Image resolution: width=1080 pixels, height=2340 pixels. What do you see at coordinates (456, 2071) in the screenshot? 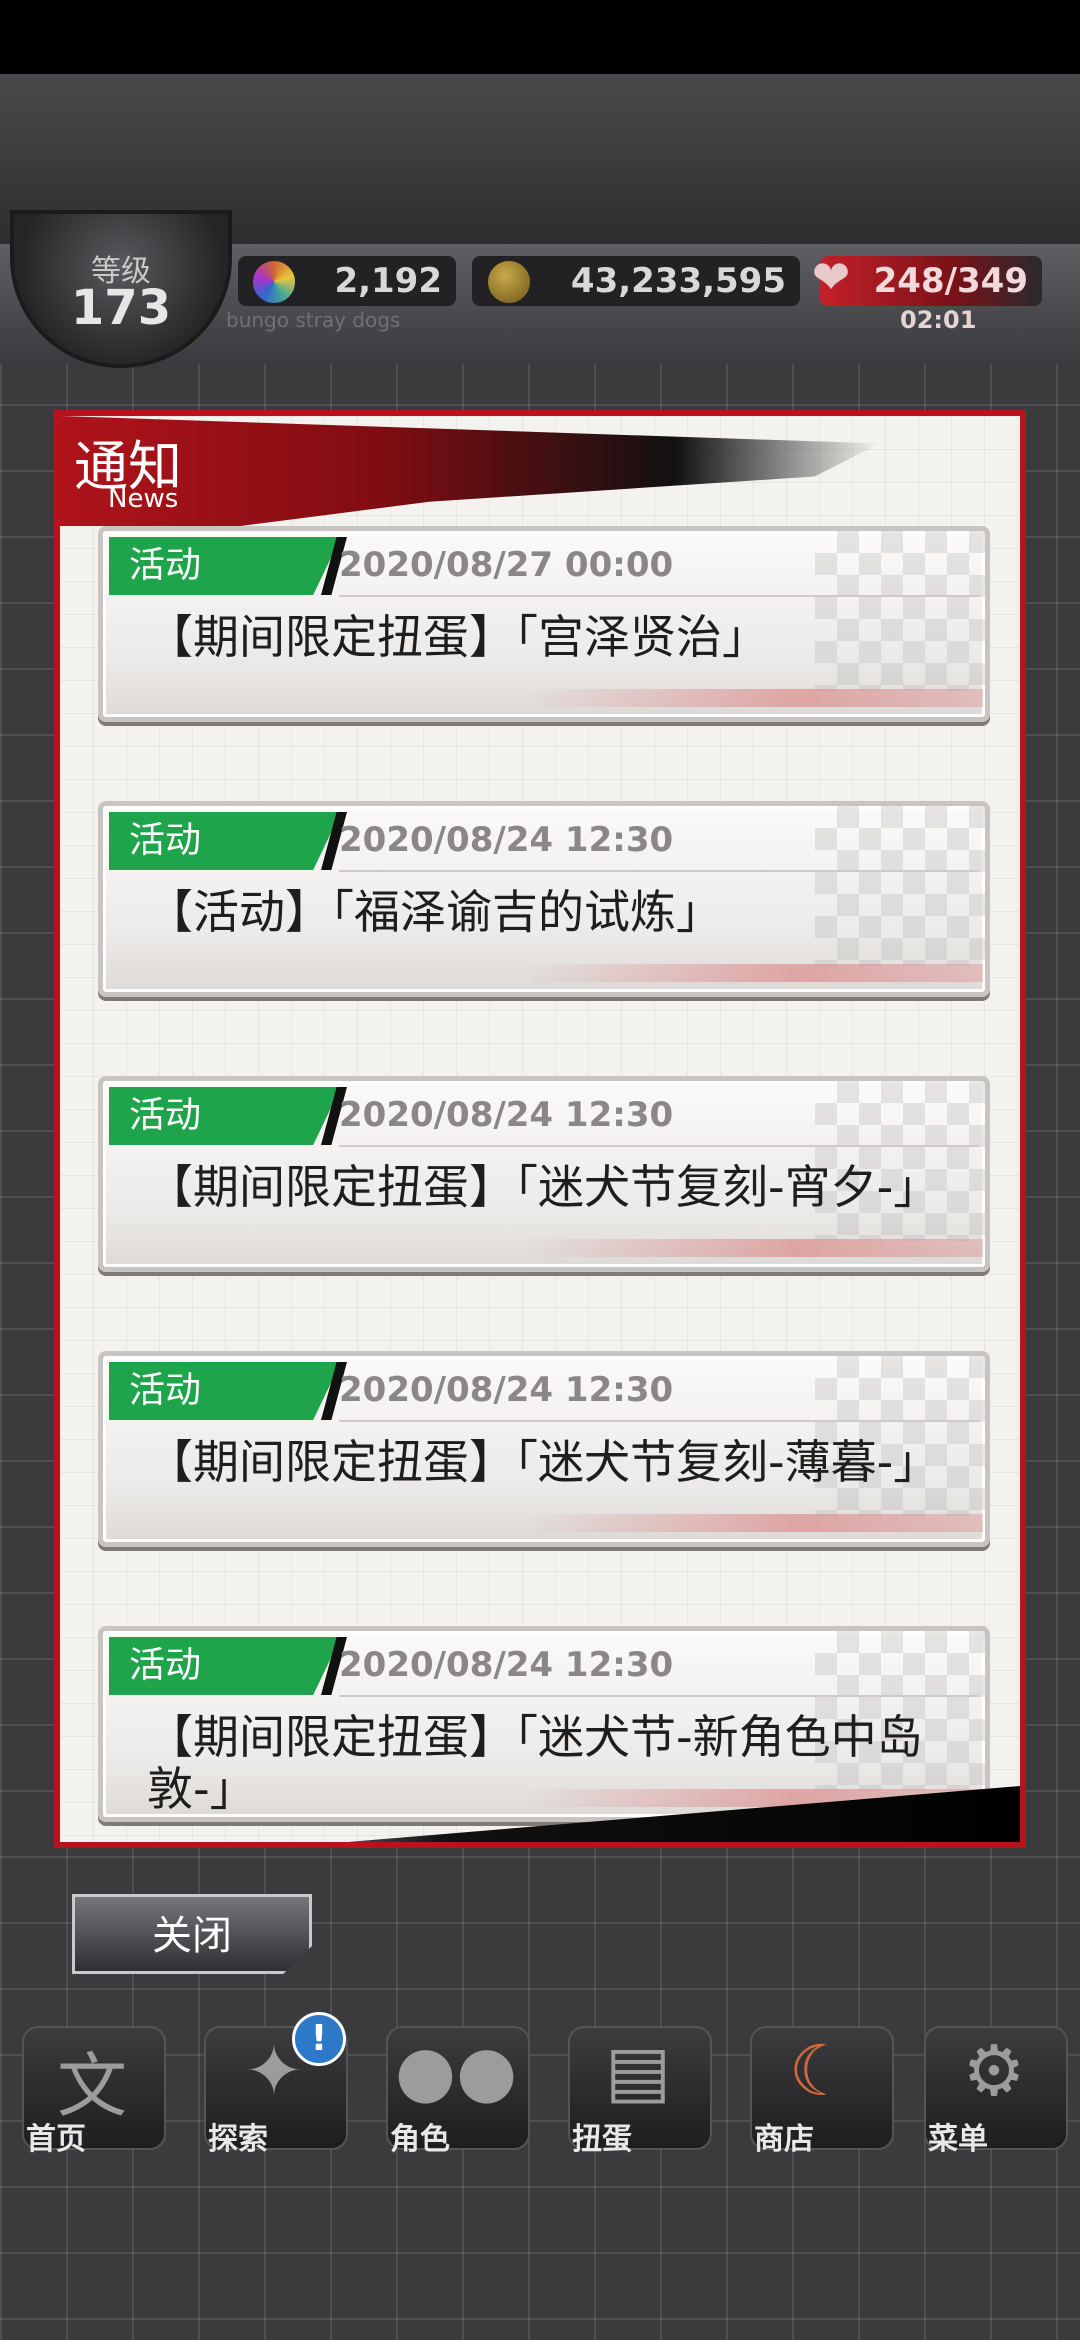
I see `characters-icon: ●●` at bounding box center [456, 2071].